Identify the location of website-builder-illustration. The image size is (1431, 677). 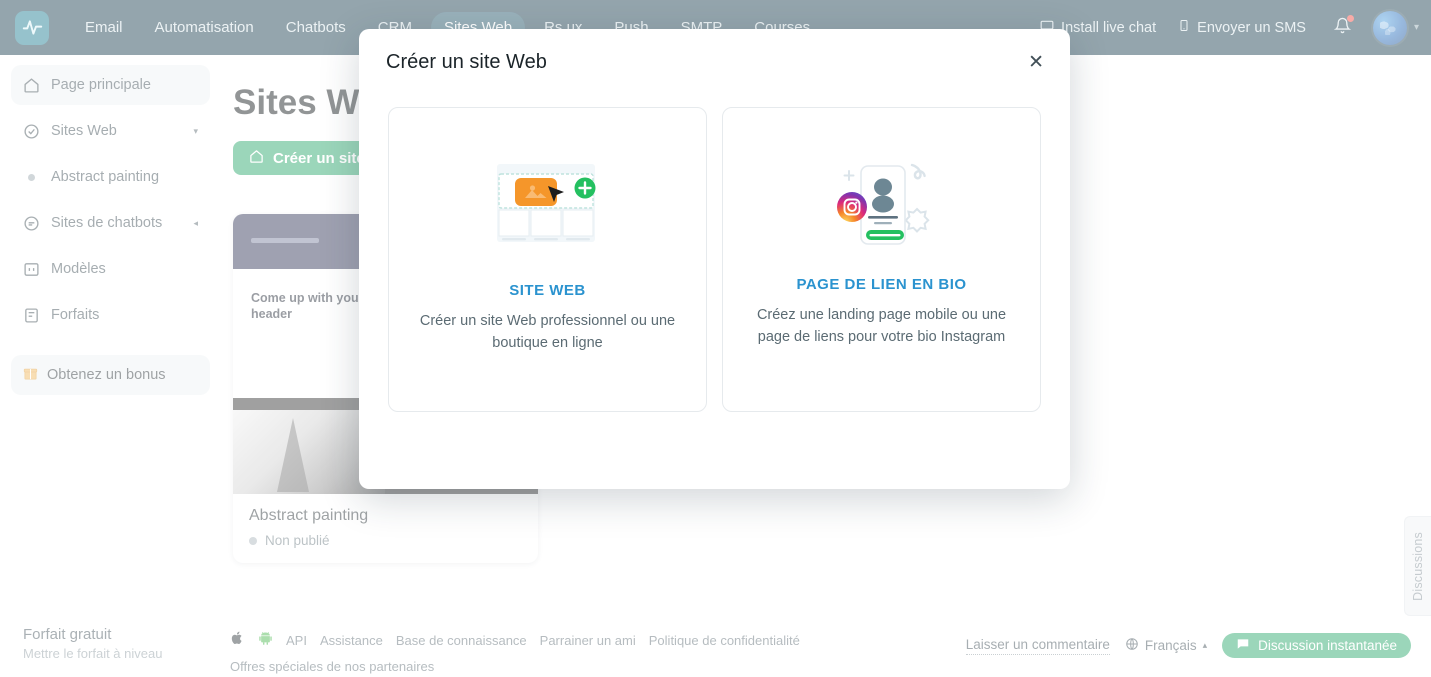
(547, 204).